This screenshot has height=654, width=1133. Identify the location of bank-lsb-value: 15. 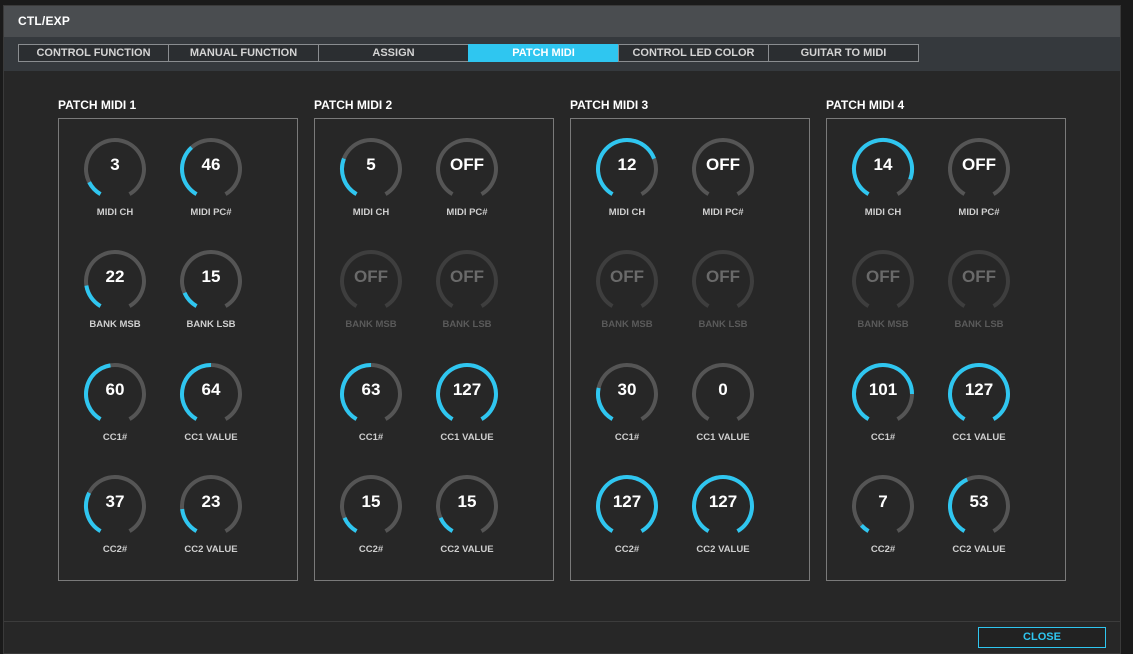
(211, 276).